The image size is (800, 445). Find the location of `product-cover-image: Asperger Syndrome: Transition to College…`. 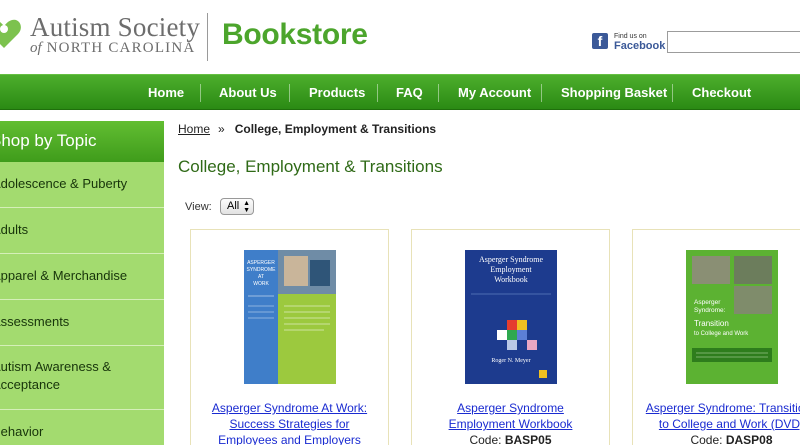

product-cover-image: Asperger Syndrome: Transition to College… is located at coordinates (731, 317).